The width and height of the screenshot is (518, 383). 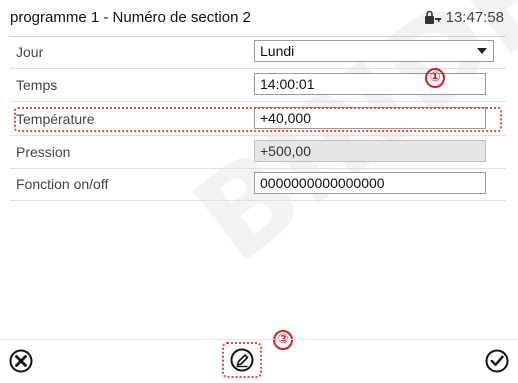 What do you see at coordinates (37, 85) in the screenshot?
I see `time-label: Temps` at bounding box center [37, 85].